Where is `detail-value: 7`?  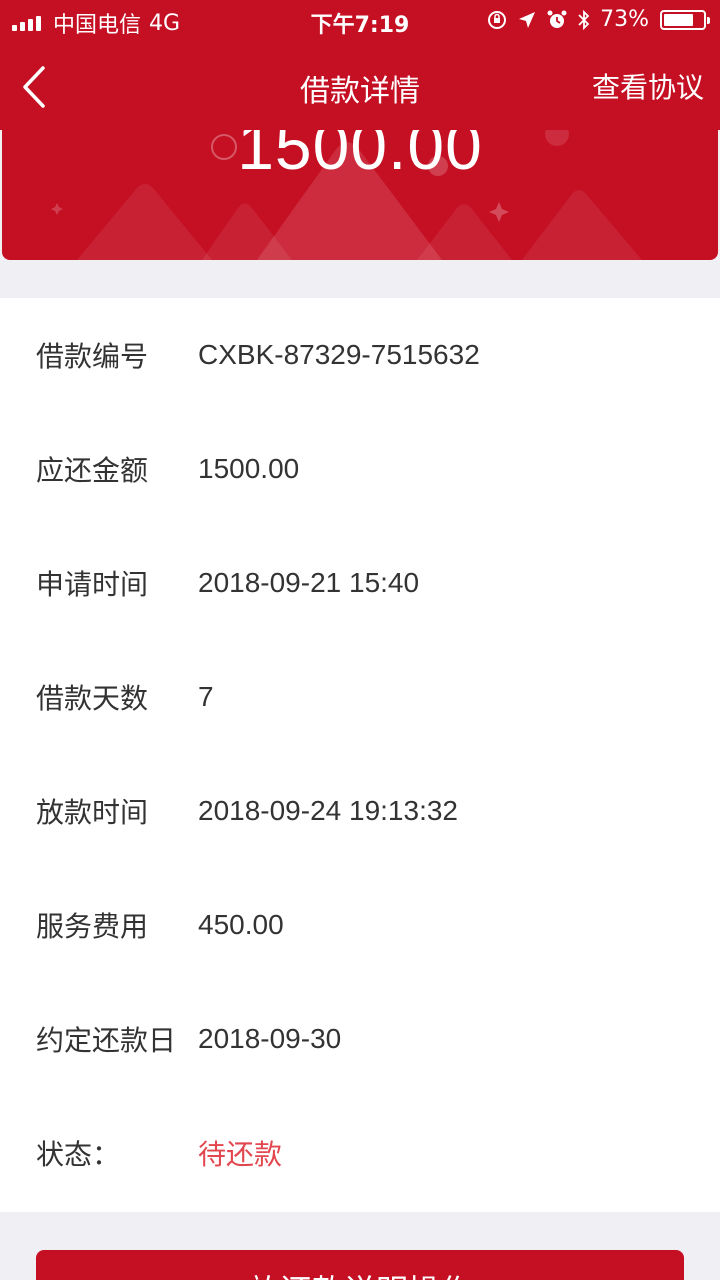
detail-value: 7 is located at coordinates (206, 696).